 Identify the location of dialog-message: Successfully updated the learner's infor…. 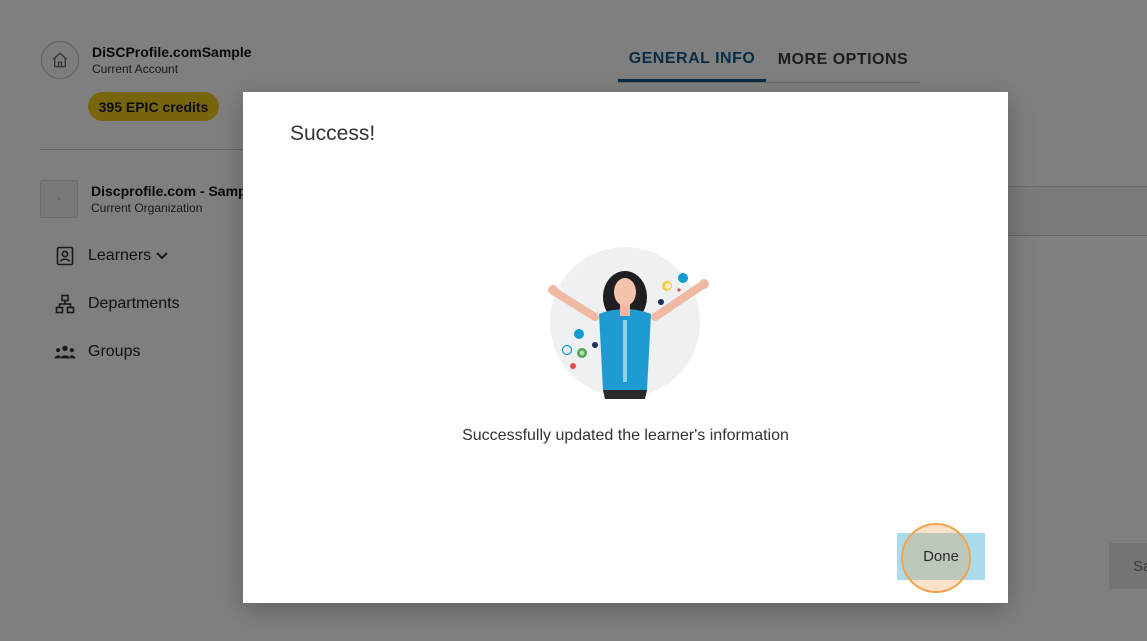
(625, 435).